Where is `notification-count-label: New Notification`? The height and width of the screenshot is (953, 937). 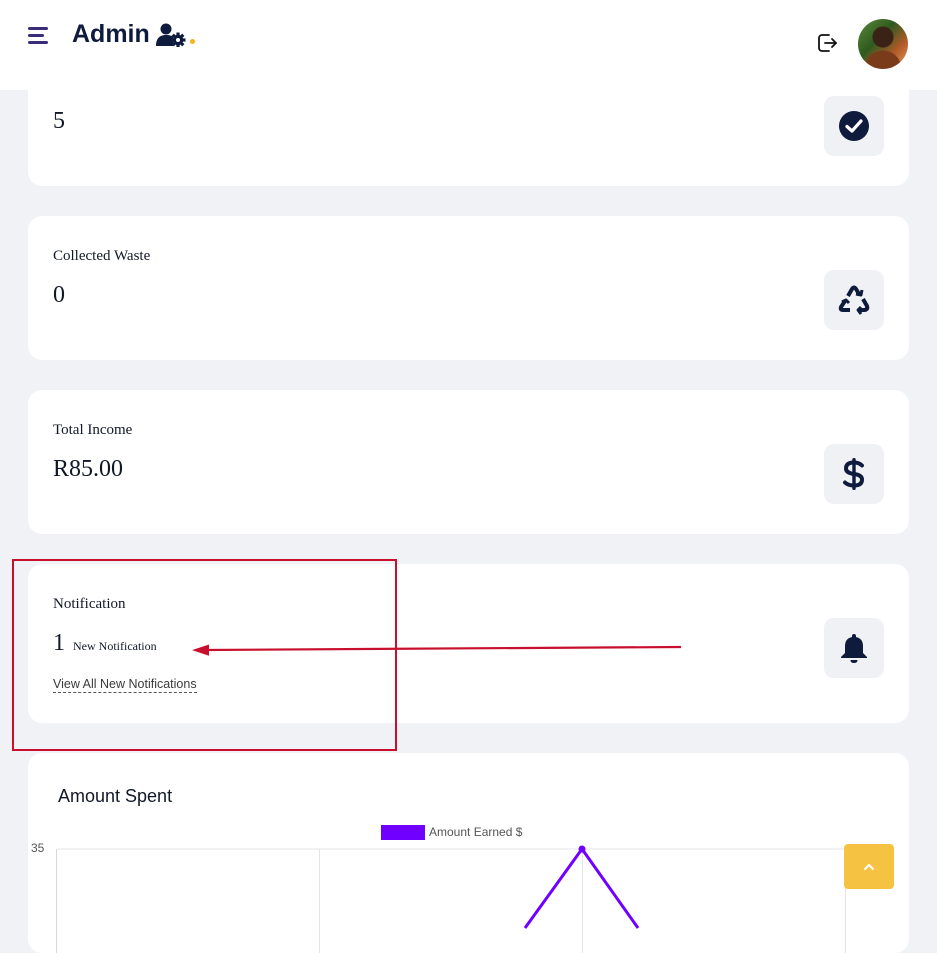
notification-count-label: New Notification is located at coordinates (115, 646).